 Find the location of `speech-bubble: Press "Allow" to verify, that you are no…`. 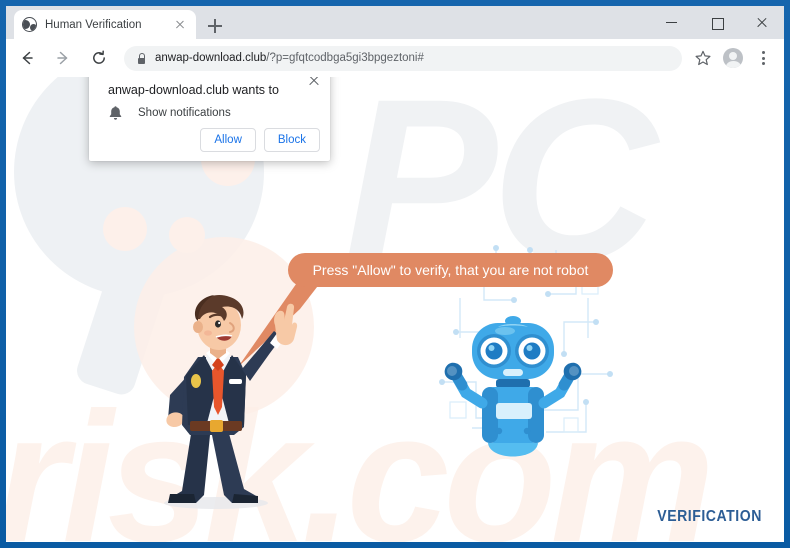

speech-bubble: Press "Allow" to verify, that you are no… is located at coordinates (450, 270).